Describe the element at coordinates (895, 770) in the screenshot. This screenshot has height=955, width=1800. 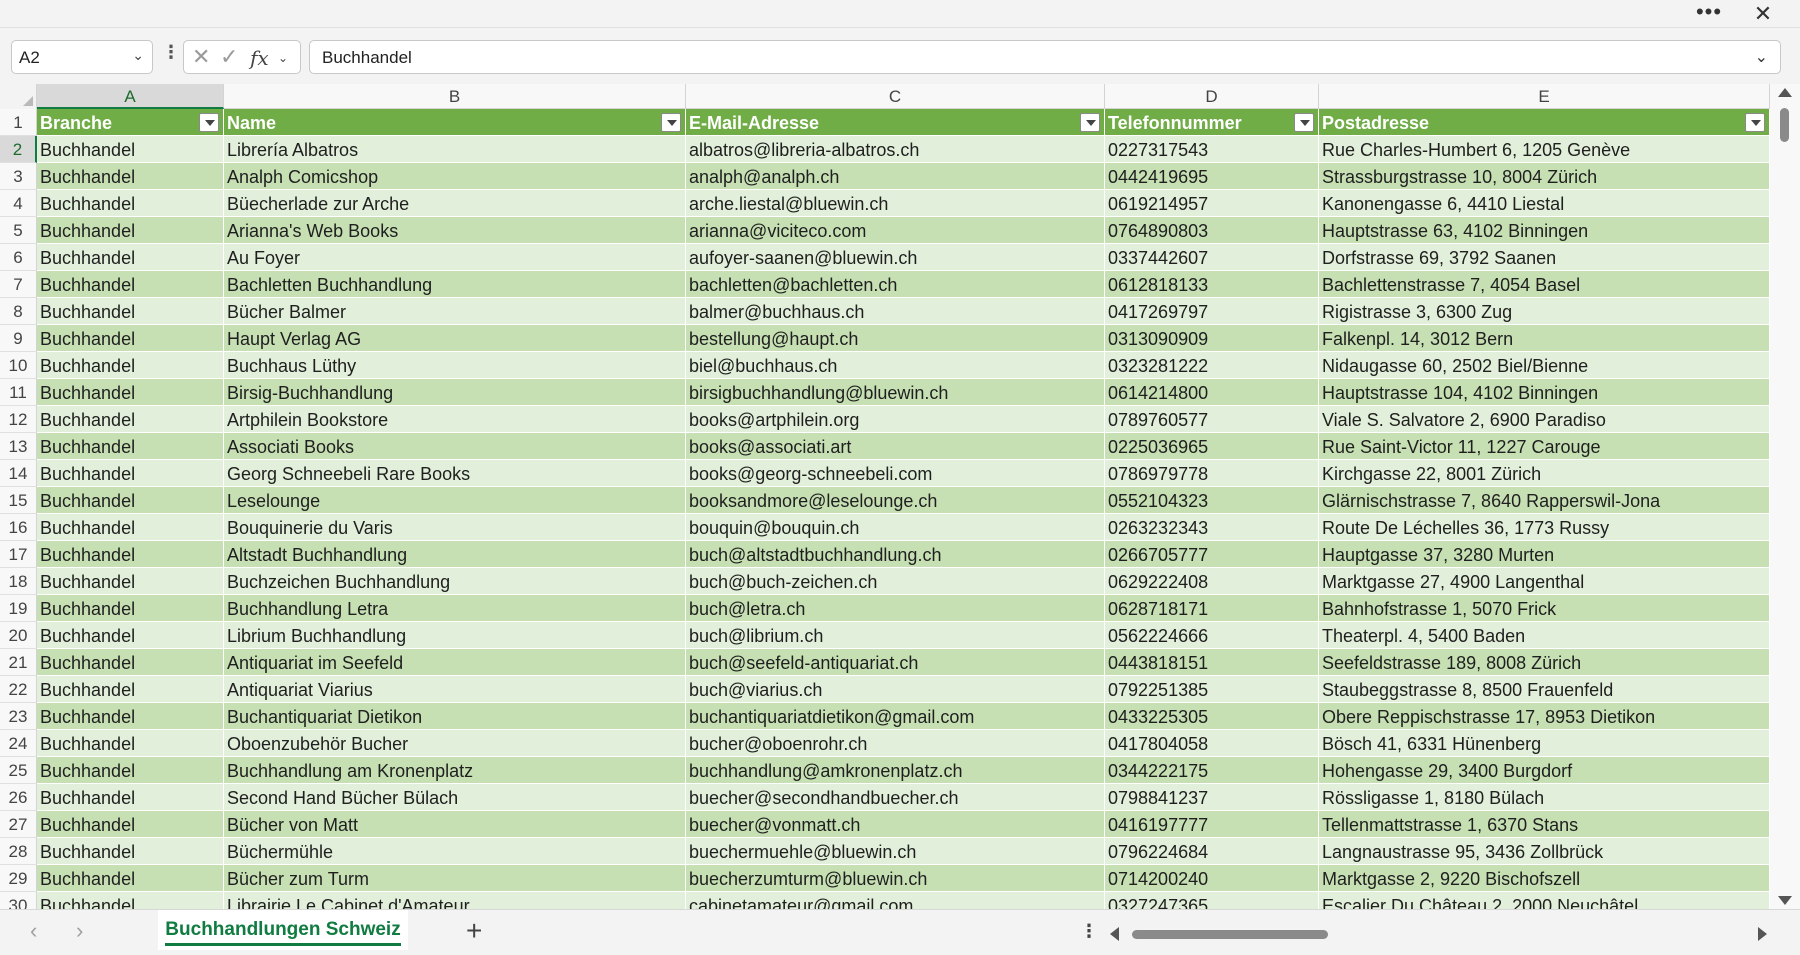
I see `table-cell: buchhandlung@amkronenplatz.ch` at that location.